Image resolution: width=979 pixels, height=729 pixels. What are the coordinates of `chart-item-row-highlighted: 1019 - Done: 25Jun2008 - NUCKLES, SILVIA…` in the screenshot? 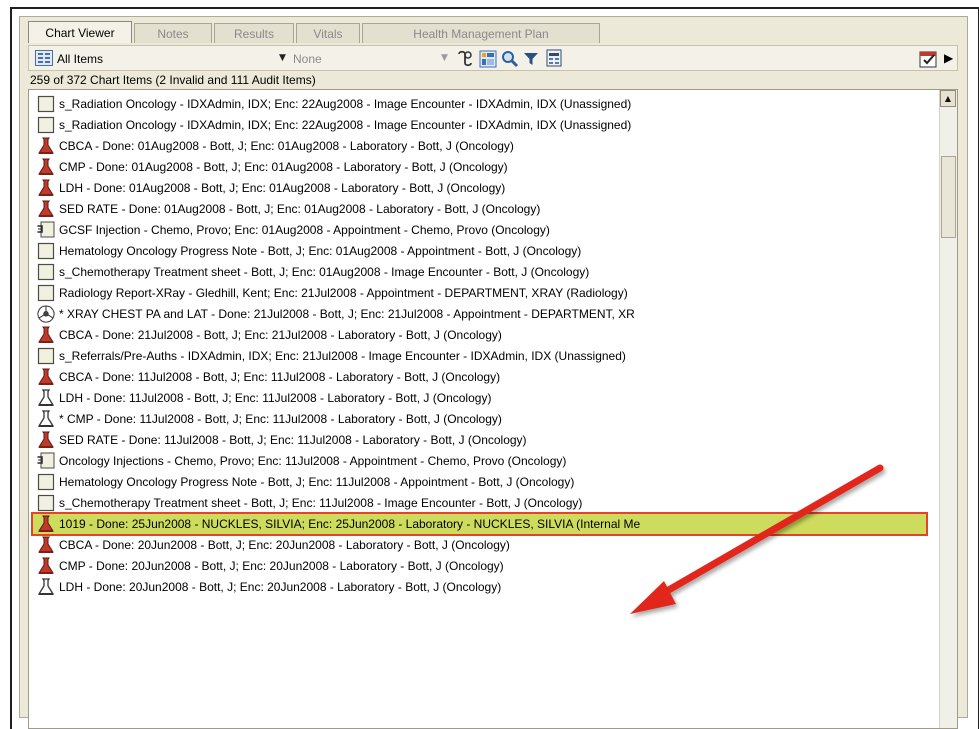 It's located at (479, 524).